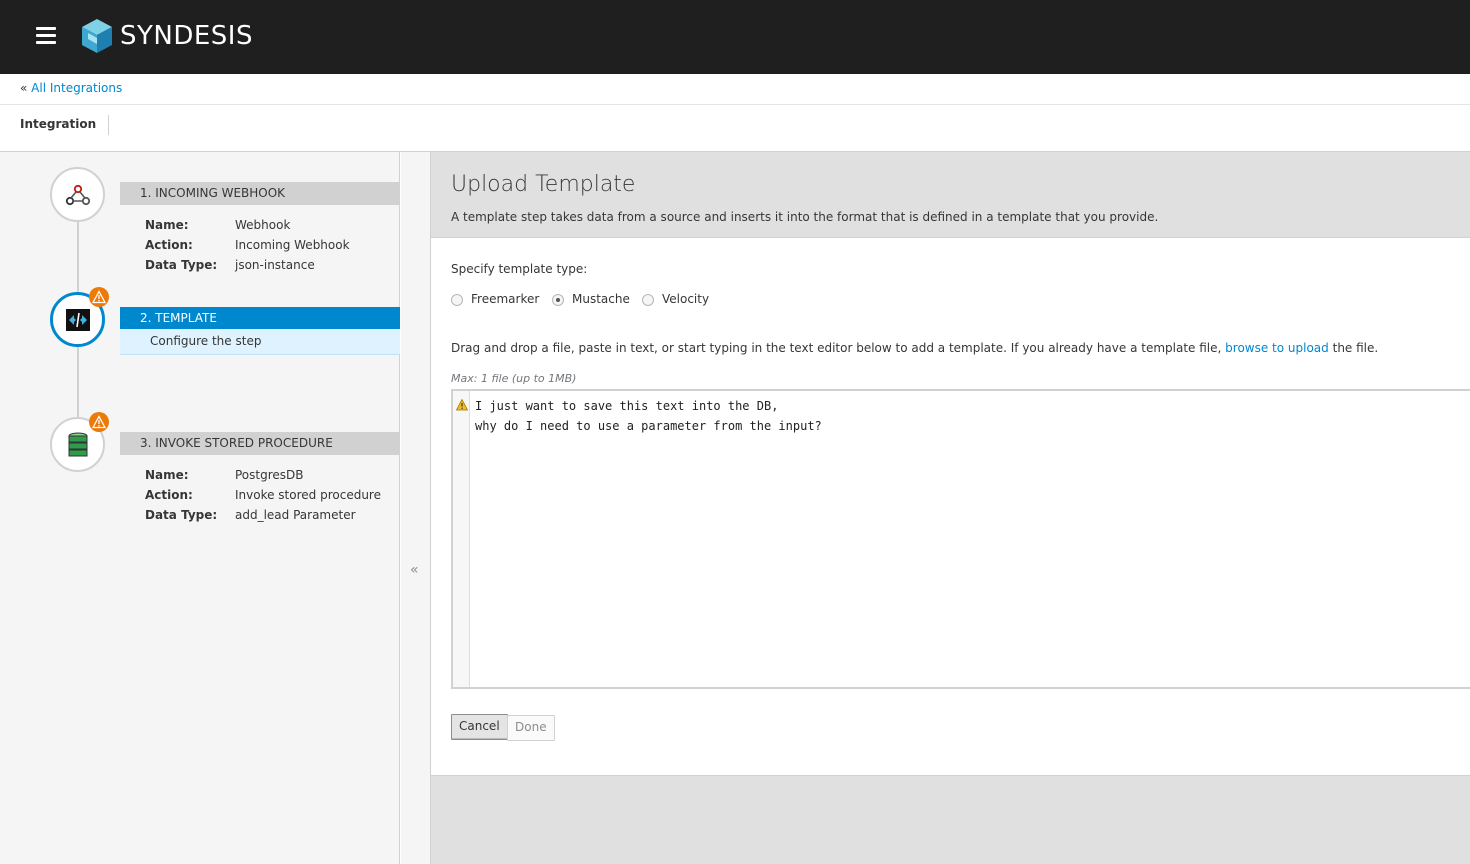 This screenshot has height=864, width=1470. I want to click on step-2-subtitle: Configure the step, so click(260, 342).